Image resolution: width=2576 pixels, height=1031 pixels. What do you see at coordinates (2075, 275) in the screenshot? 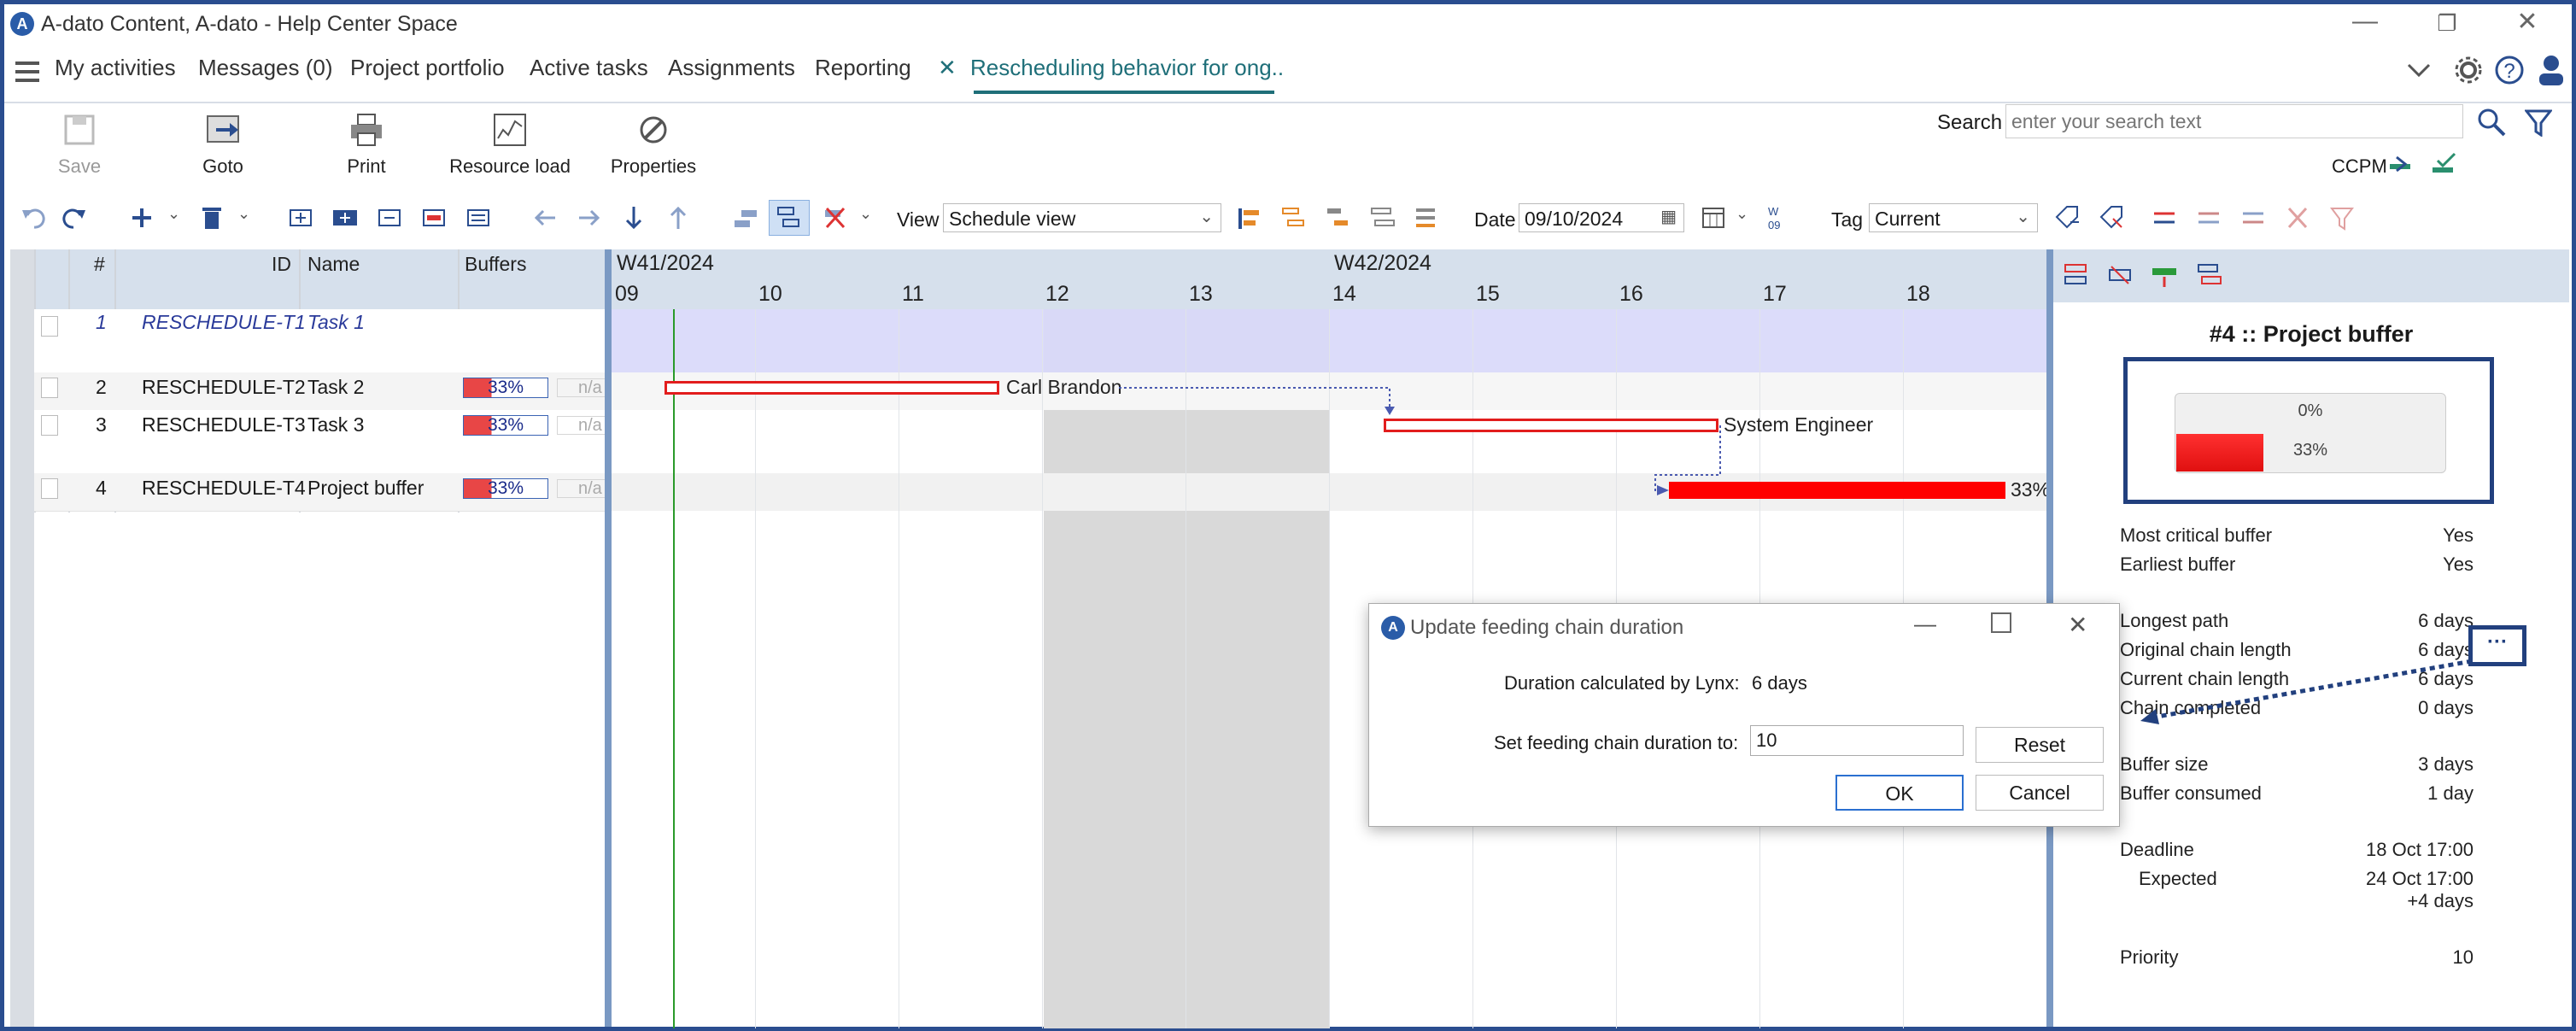
I see `panel-swap-icon` at bounding box center [2075, 275].